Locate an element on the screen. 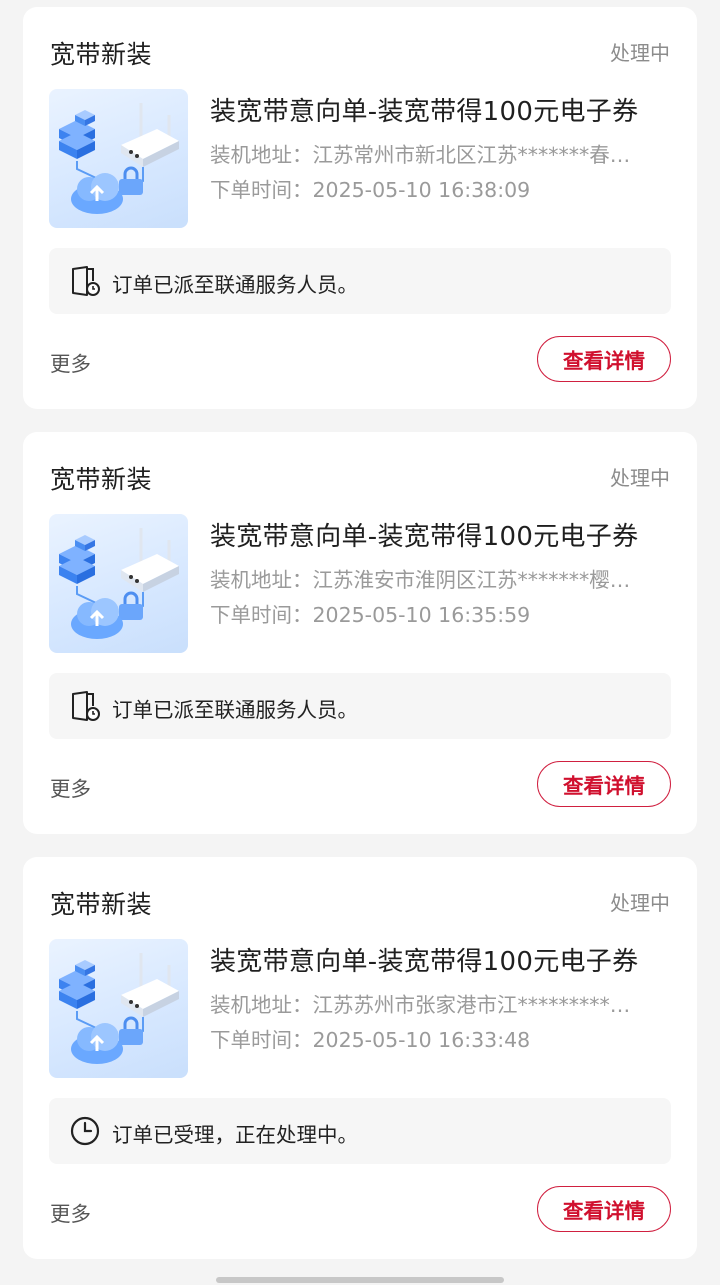 The image size is (720, 1285). notice-text: 订单已受理，正在处理中。 is located at coordinates (235, 1135).